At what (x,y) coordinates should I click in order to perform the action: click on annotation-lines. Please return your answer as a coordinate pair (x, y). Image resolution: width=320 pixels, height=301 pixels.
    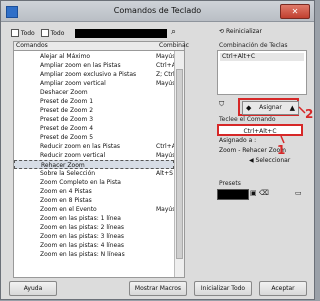
    Looking at the image, I should click on (293, 125).